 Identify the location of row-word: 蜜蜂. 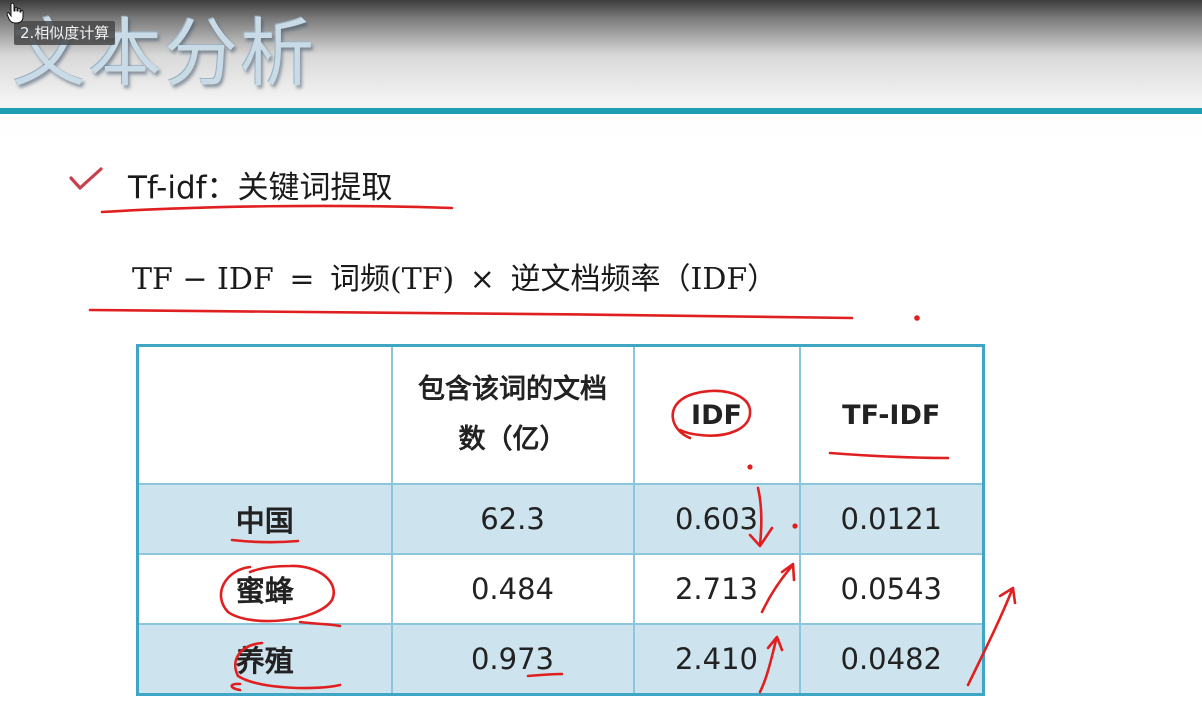
(264, 589).